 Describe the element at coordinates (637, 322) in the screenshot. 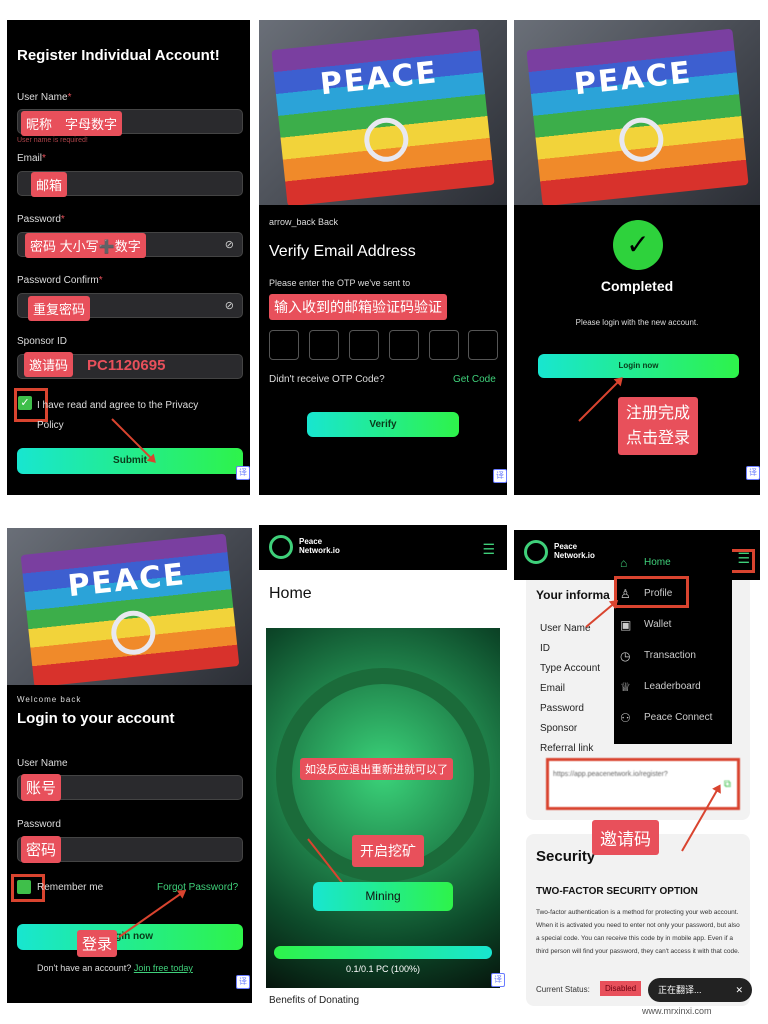

I see `completed-message: Please login with the new account.` at that location.